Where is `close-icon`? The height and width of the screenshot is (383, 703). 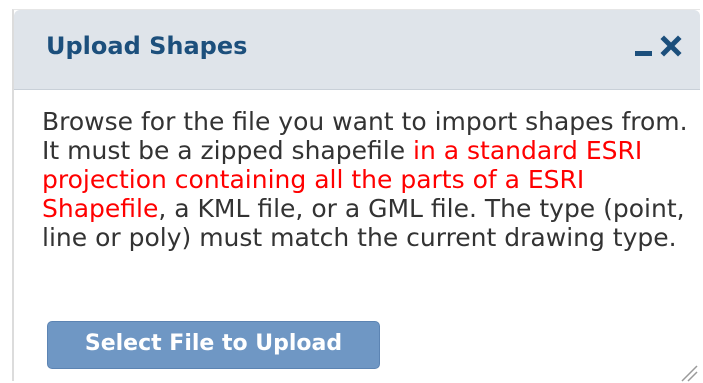 close-icon is located at coordinates (671, 46).